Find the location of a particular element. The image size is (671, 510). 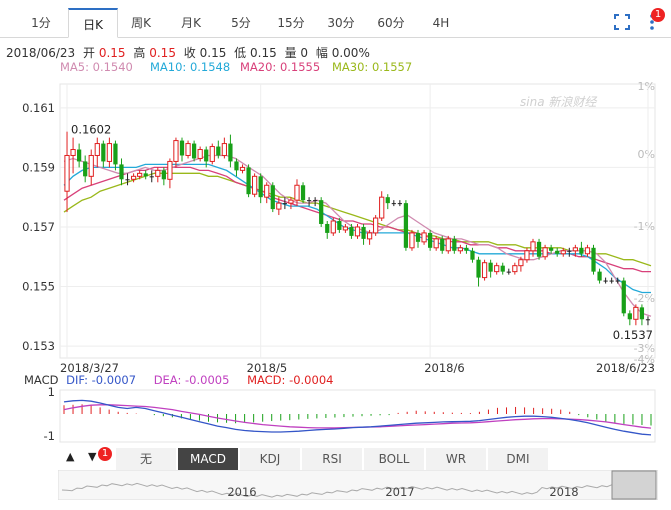

dif-label: DIF: -0.0007 is located at coordinates (101, 380).